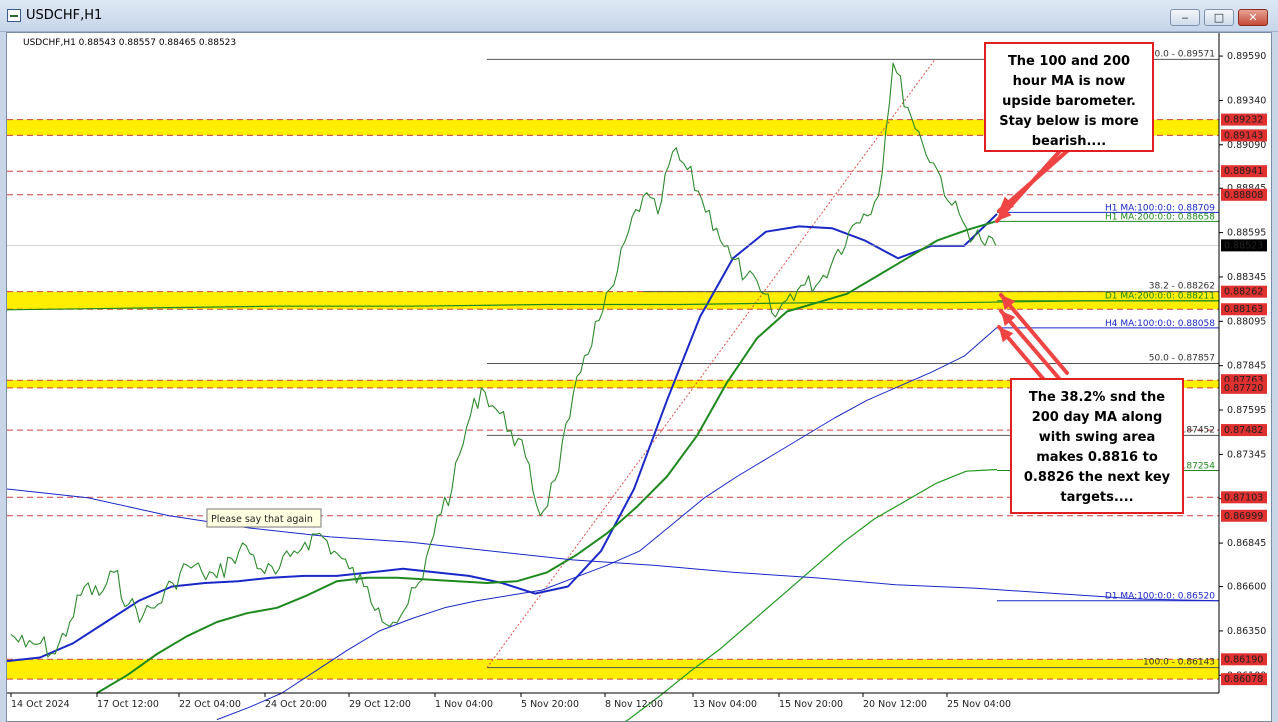  I want to click on y-tick-label: 0.86600, so click(1246, 587).